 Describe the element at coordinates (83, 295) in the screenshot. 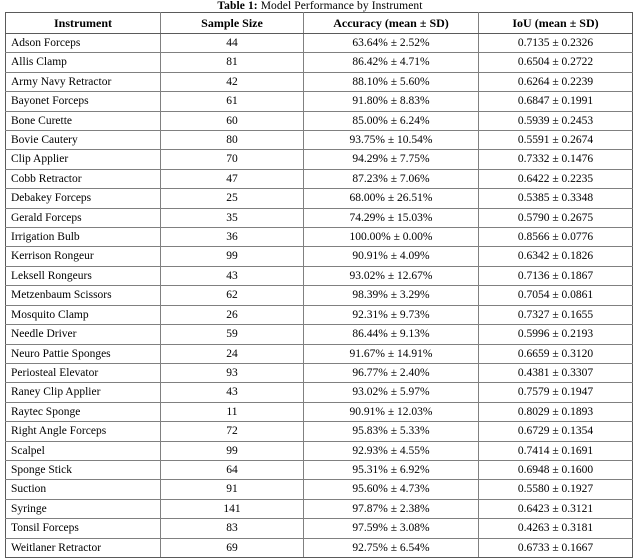

I see `cell-instrument: Metzenbaum Scissors` at that location.